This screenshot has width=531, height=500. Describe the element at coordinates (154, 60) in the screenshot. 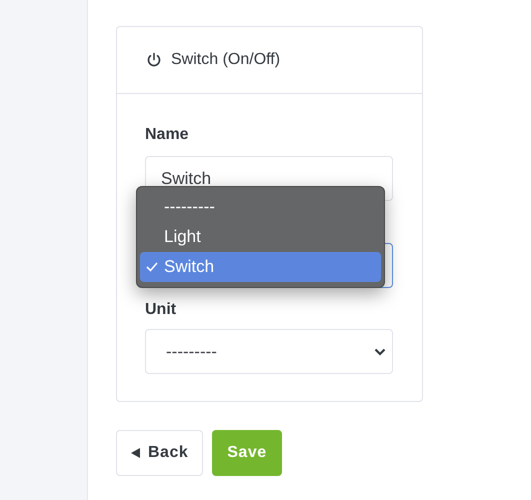

I see `power-icon` at that location.